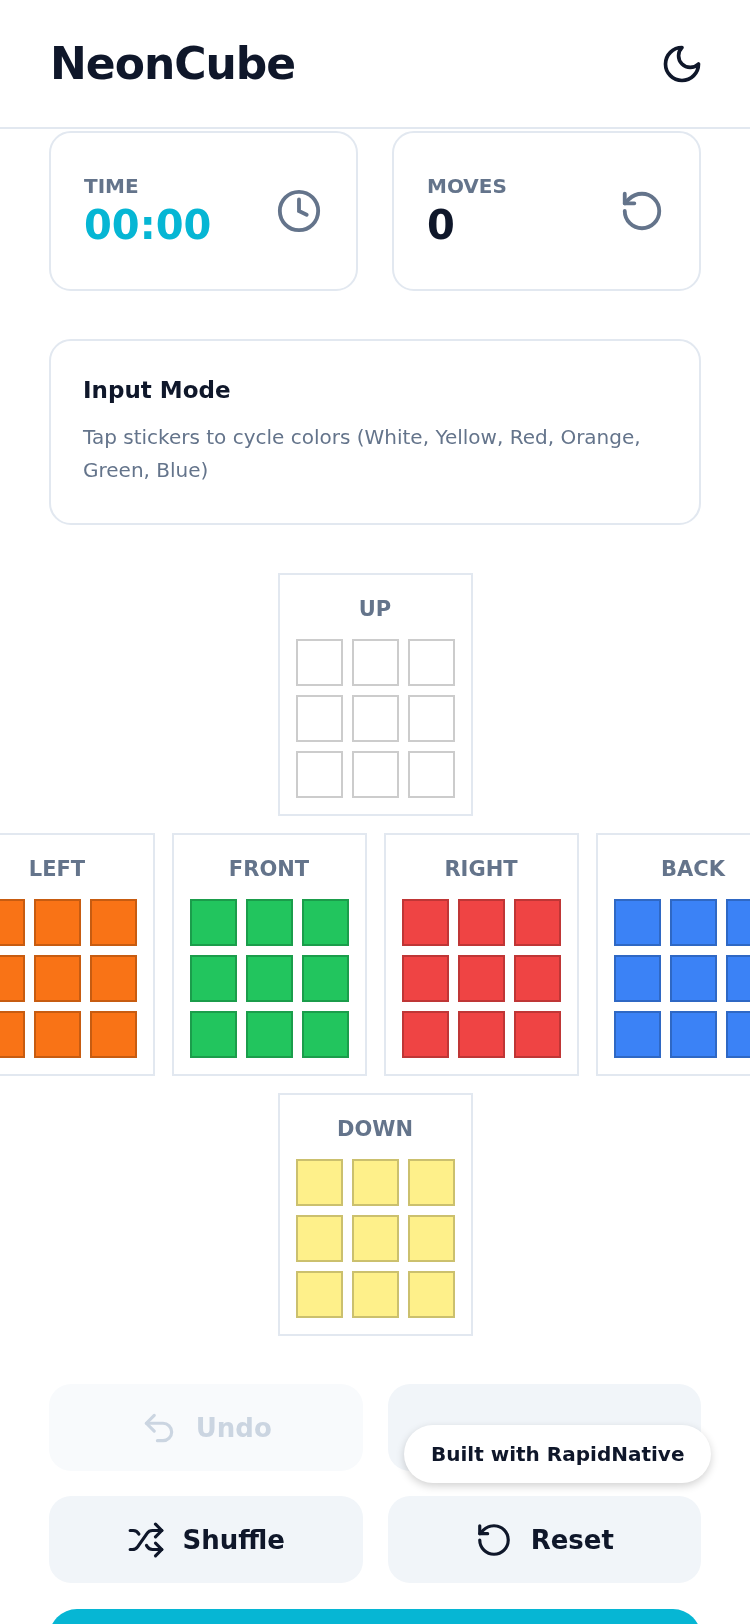  Describe the element at coordinates (693, 870) in the screenshot. I see `face-label: BACK` at that location.